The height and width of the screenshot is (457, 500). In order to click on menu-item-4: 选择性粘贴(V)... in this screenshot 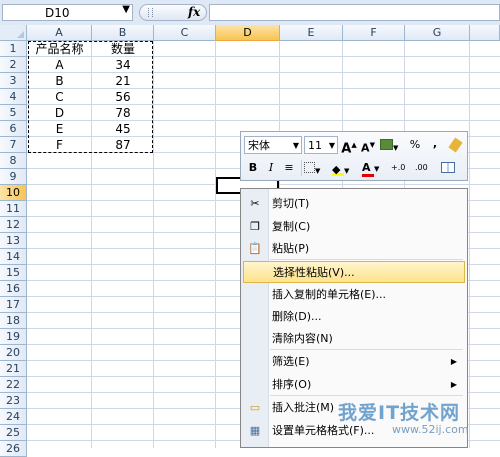, I will do `click(354, 272)`.